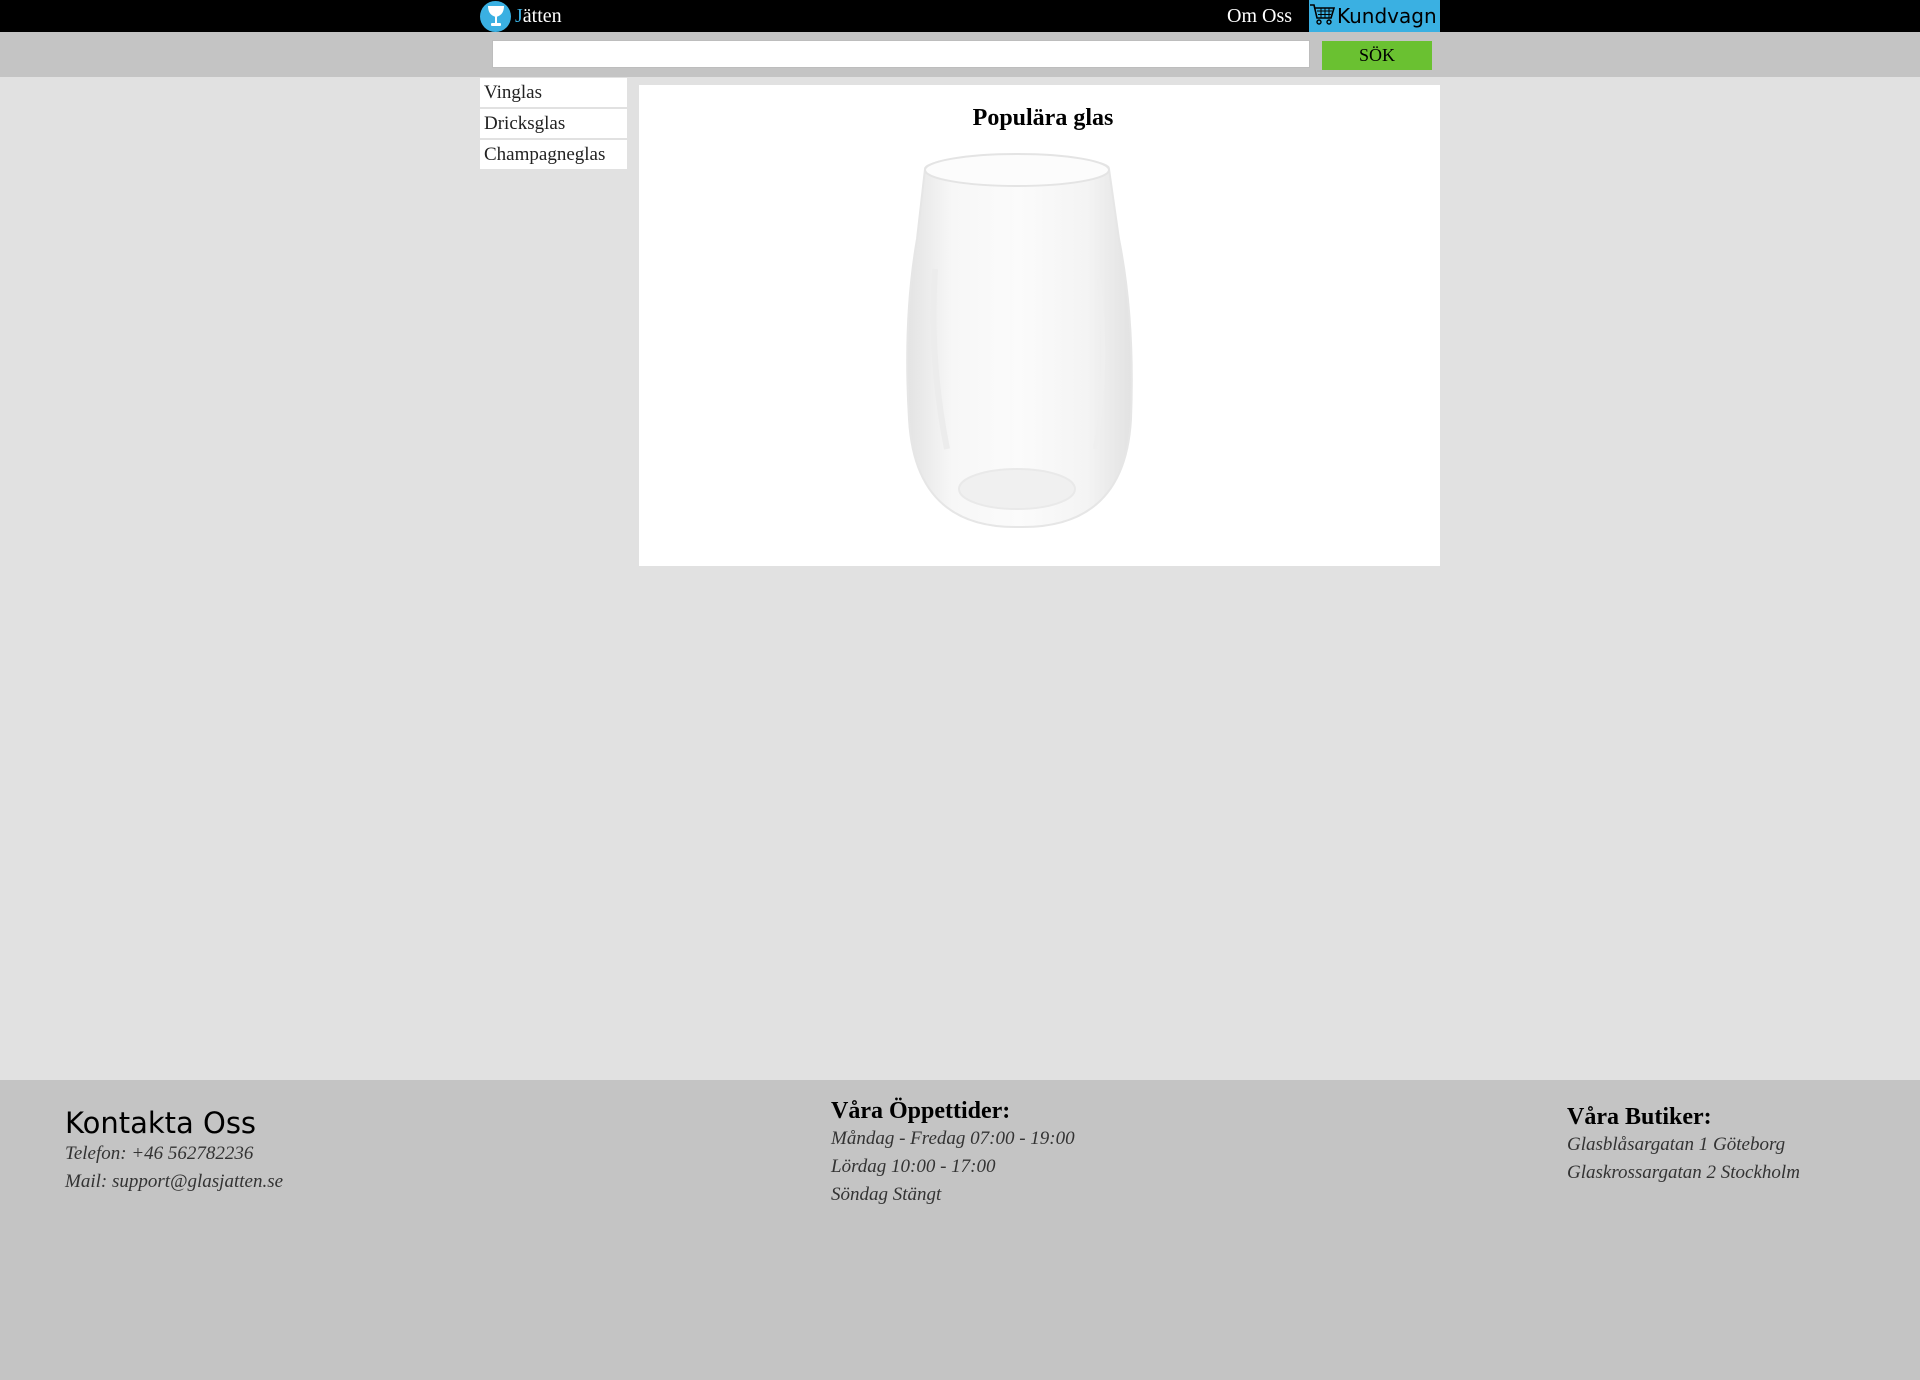  I want to click on footer-hours-saturday: Lördag 10:00 - 17:00, so click(913, 1166).